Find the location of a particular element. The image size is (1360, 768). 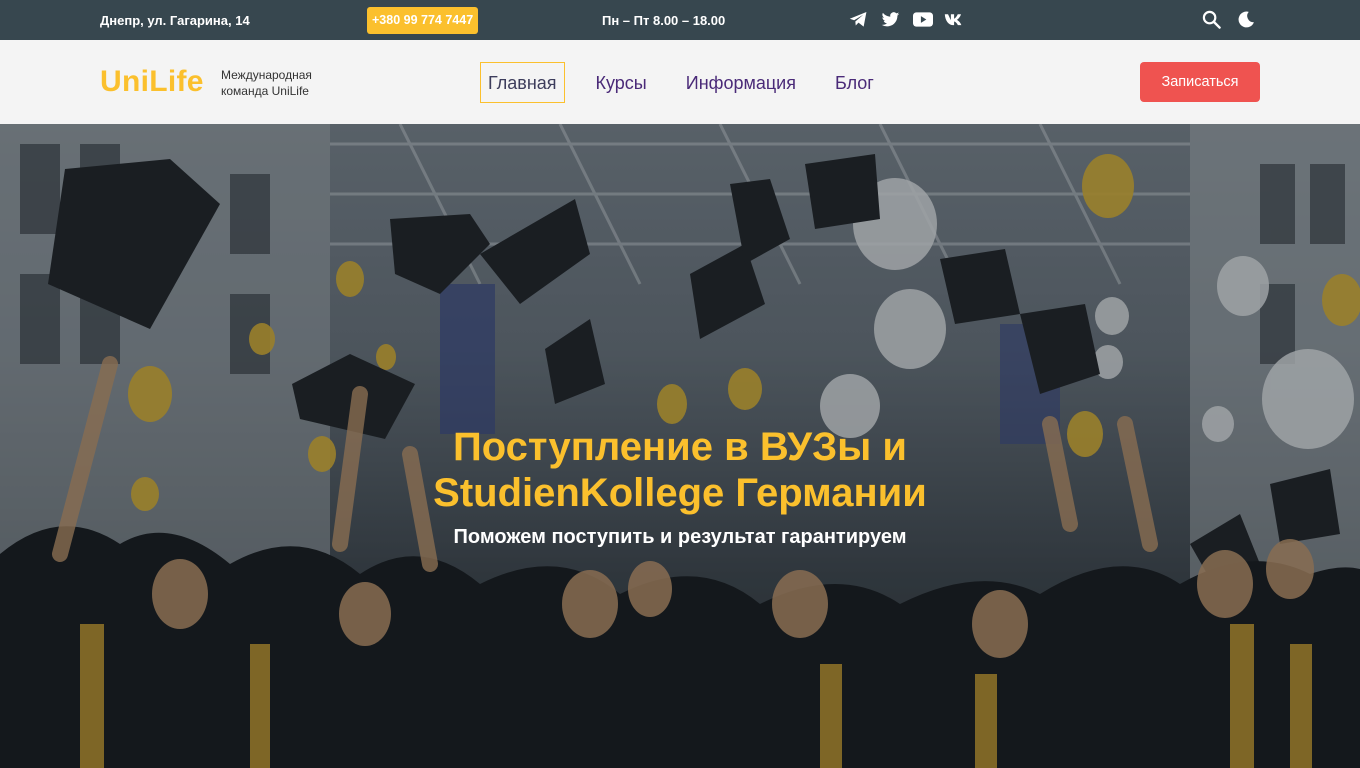

address-text: Днепр, ул. Гагарина, 14 is located at coordinates (175, 20).